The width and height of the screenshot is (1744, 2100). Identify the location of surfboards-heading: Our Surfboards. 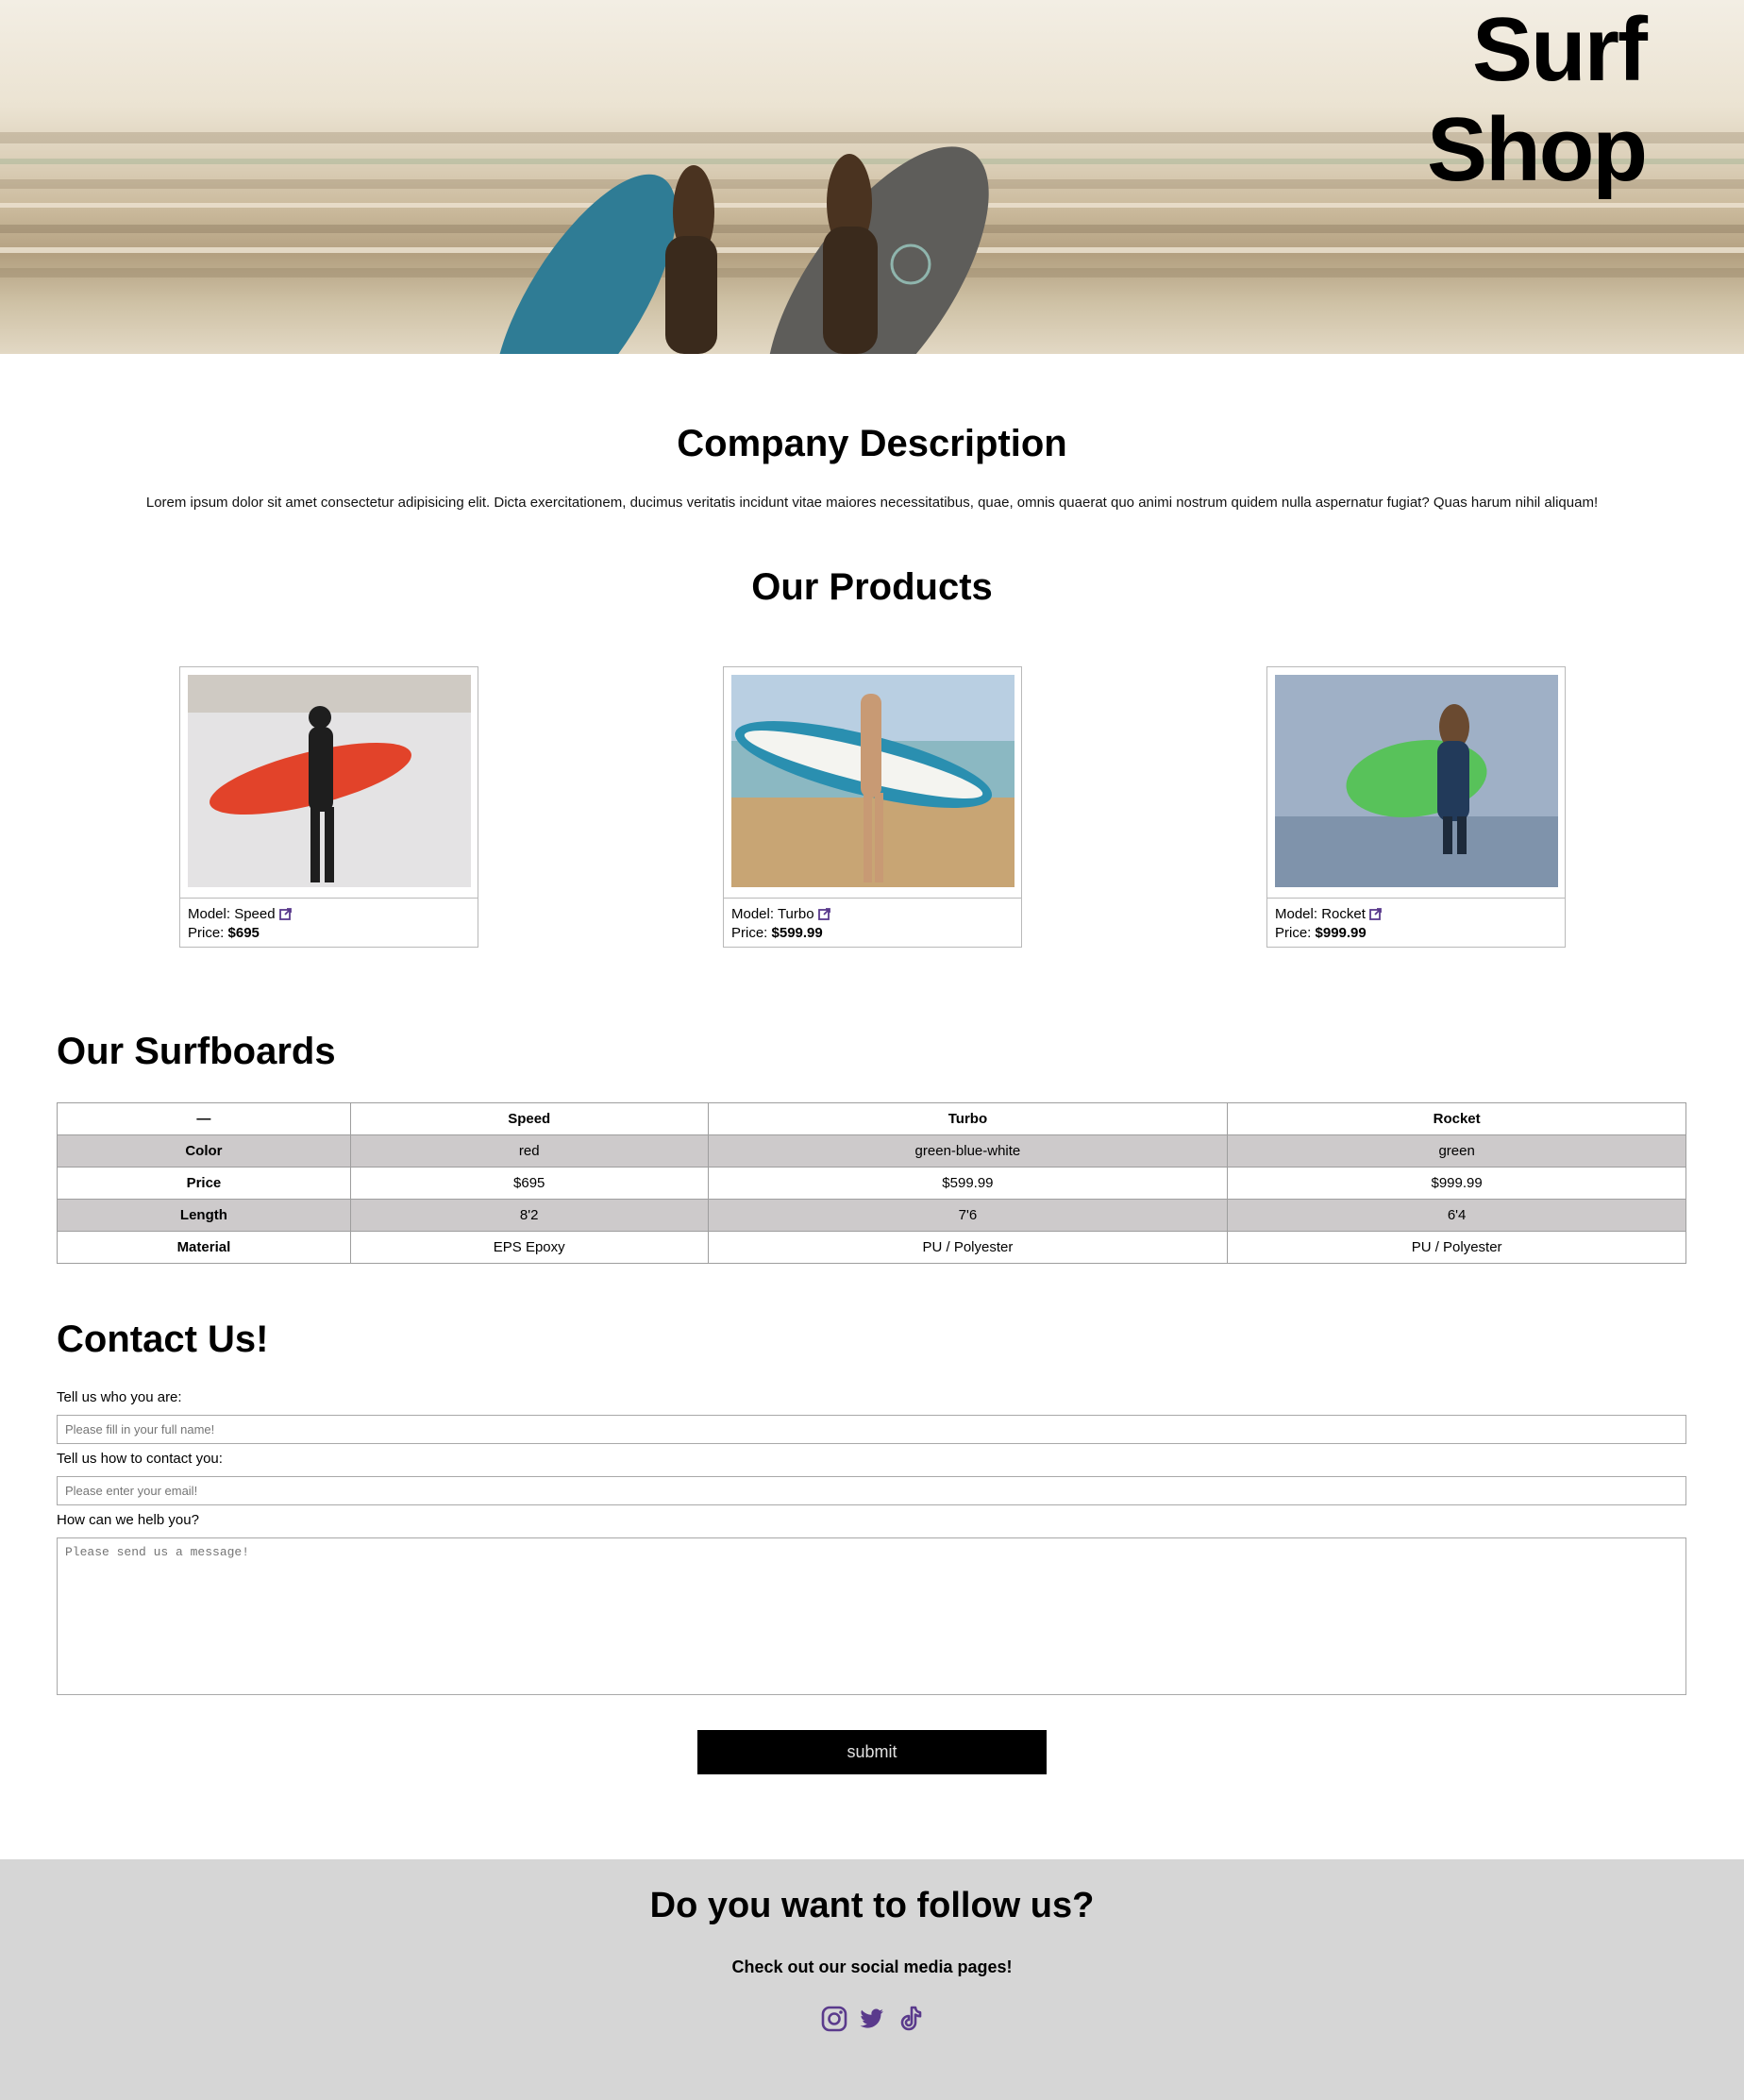
(196, 1051).